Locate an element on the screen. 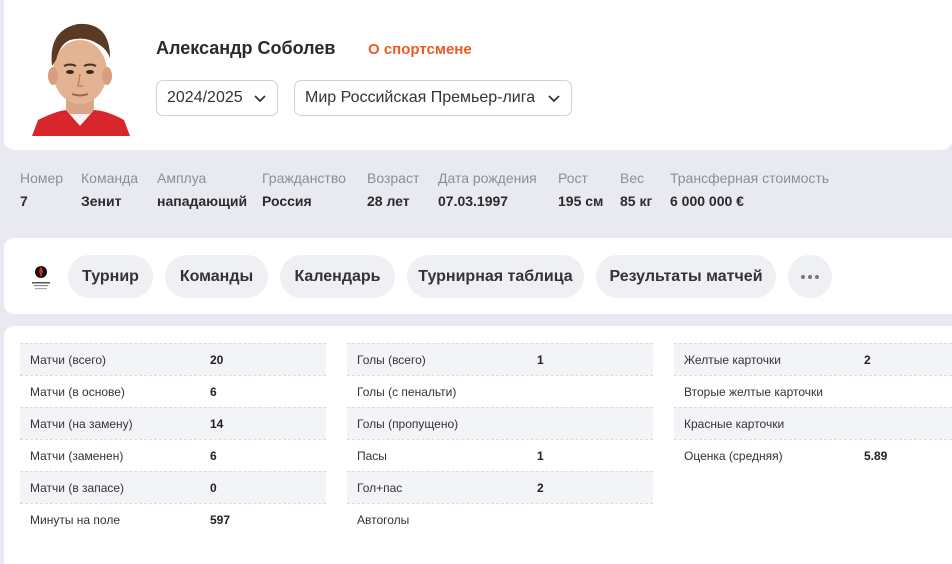 This screenshot has height=564, width=952. stat-label: Вес is located at coordinates (632, 178).